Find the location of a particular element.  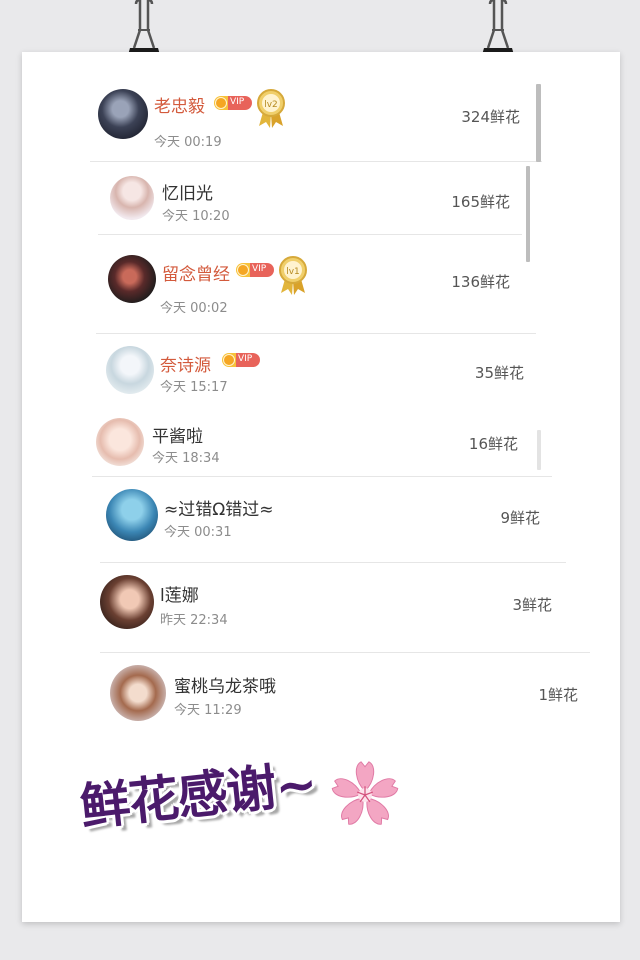

list-item: 忆旧光 今天 10:20 165鲜花 is located at coordinates (310, 198).